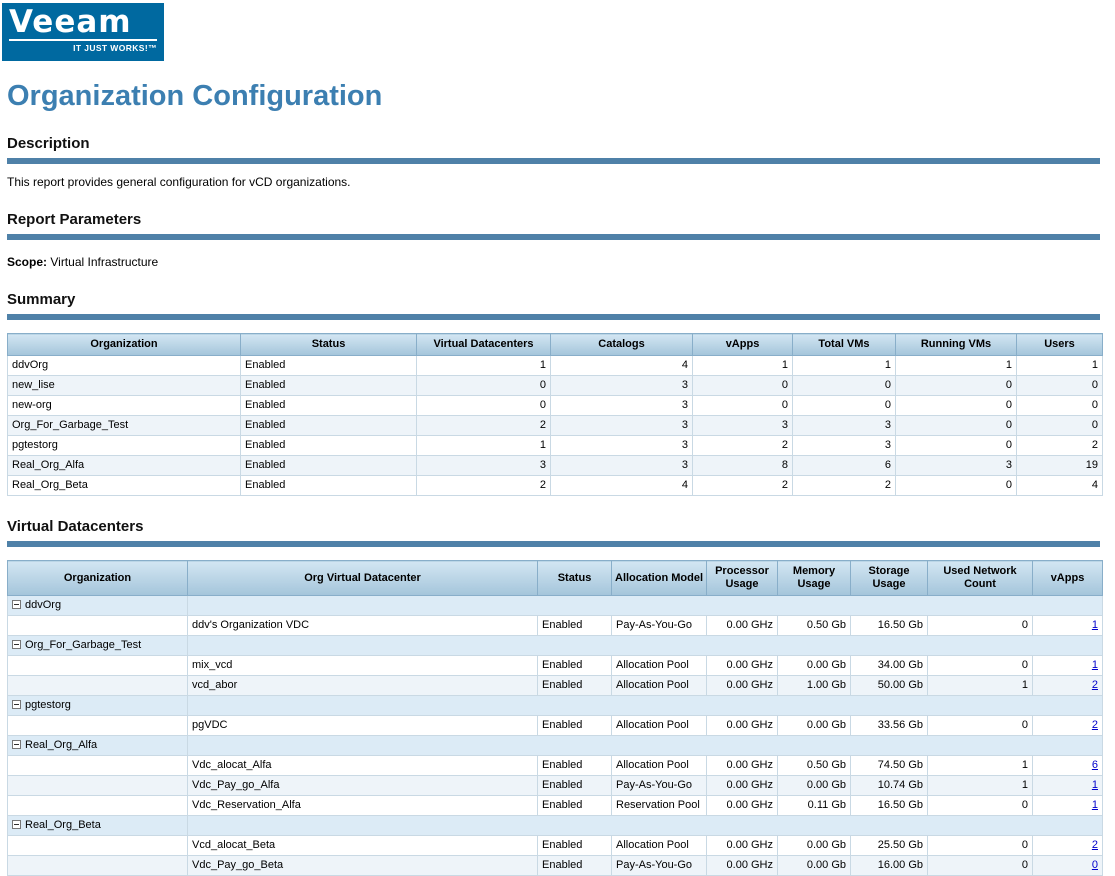 This screenshot has width=1115, height=876. What do you see at coordinates (1095, 865) in the screenshot?
I see `vapps-link: 0` at bounding box center [1095, 865].